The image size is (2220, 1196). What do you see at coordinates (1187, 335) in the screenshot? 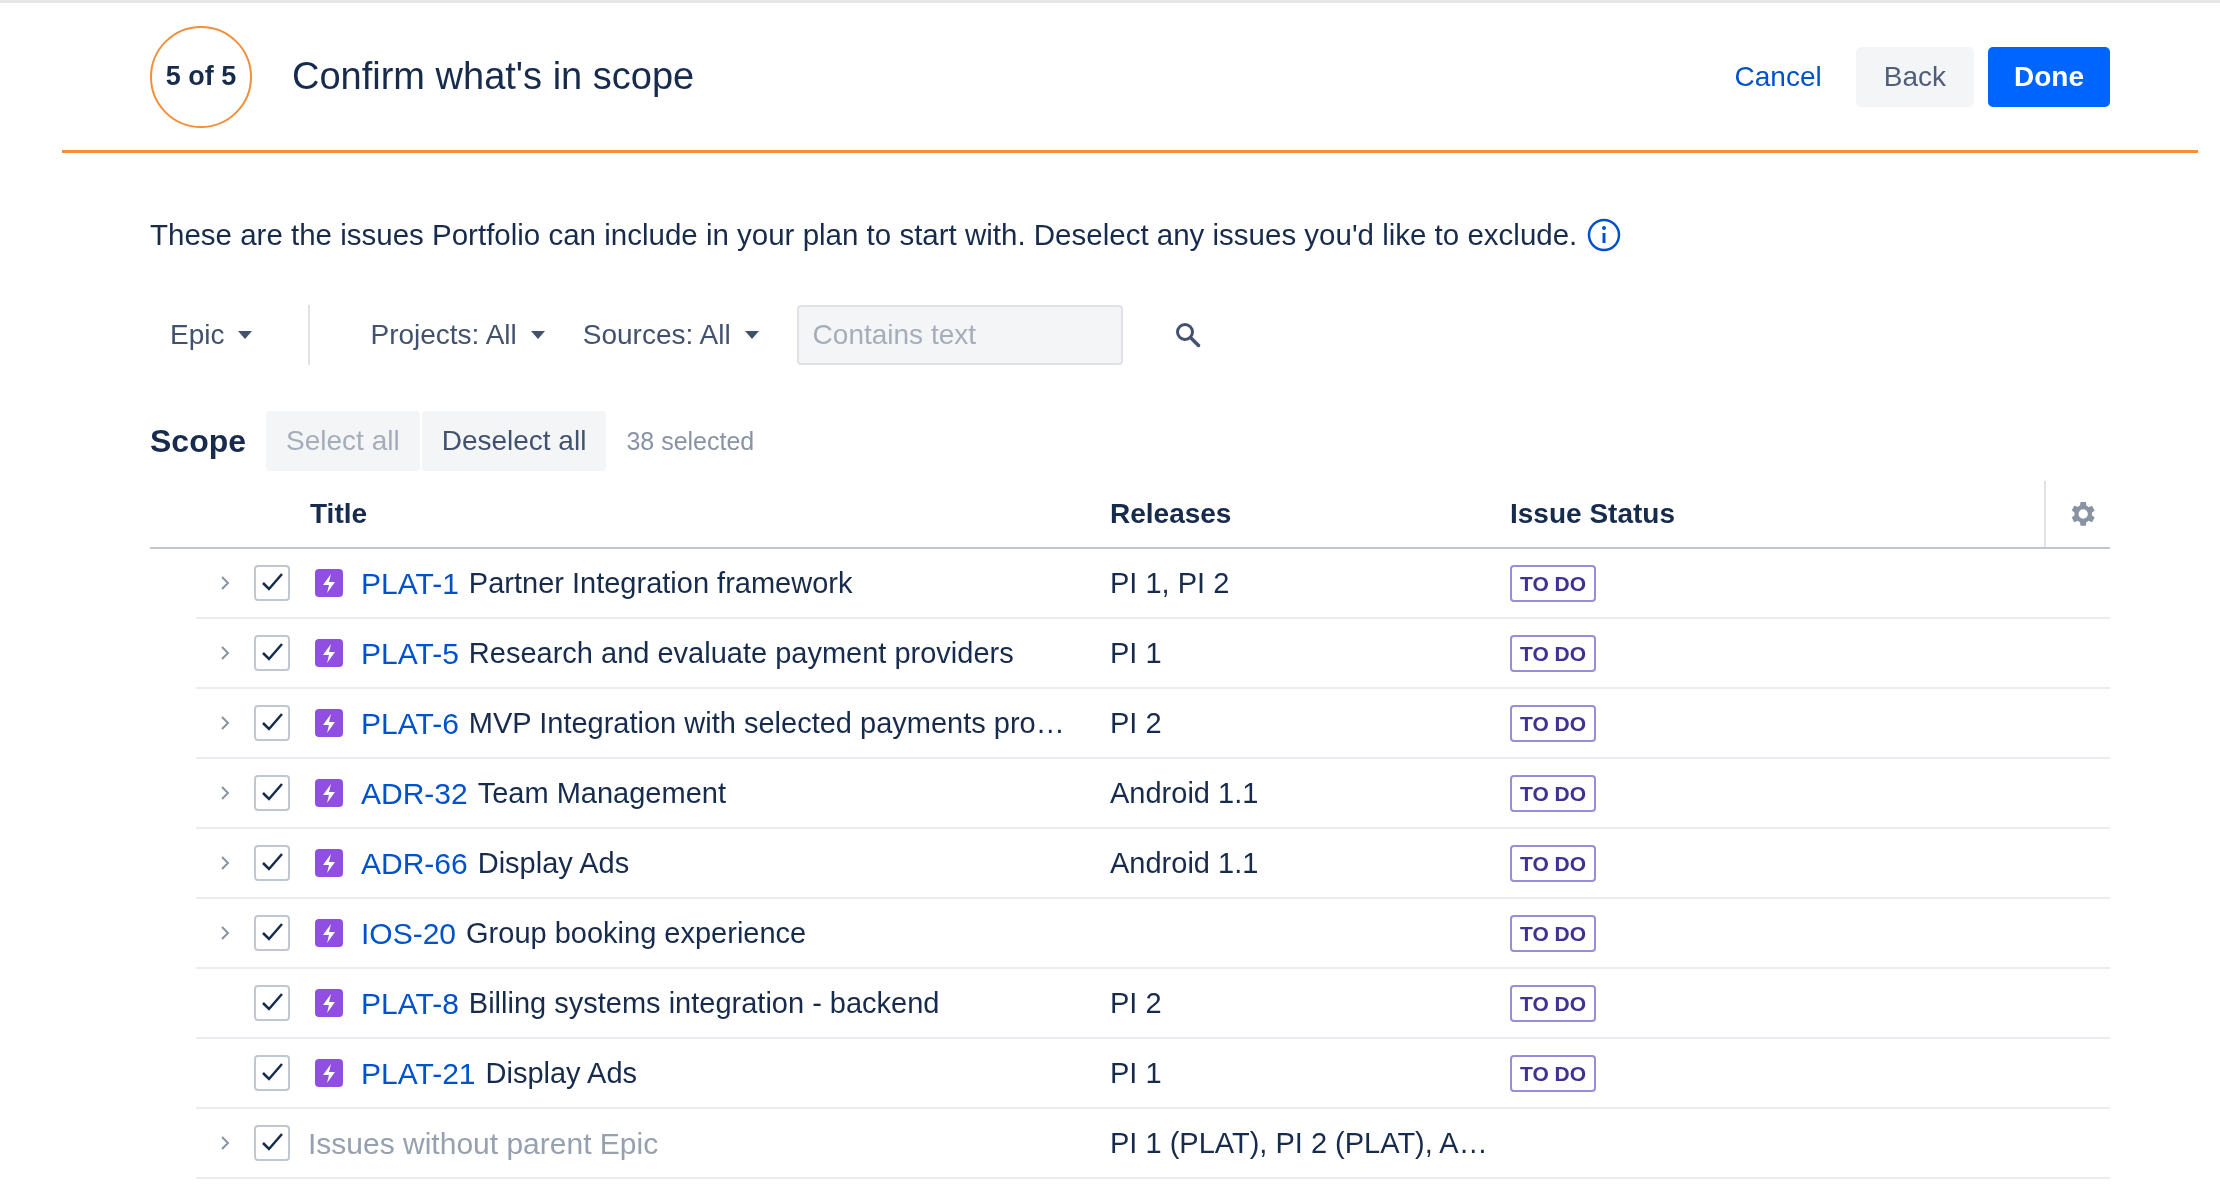
I see `search-icon` at bounding box center [1187, 335].